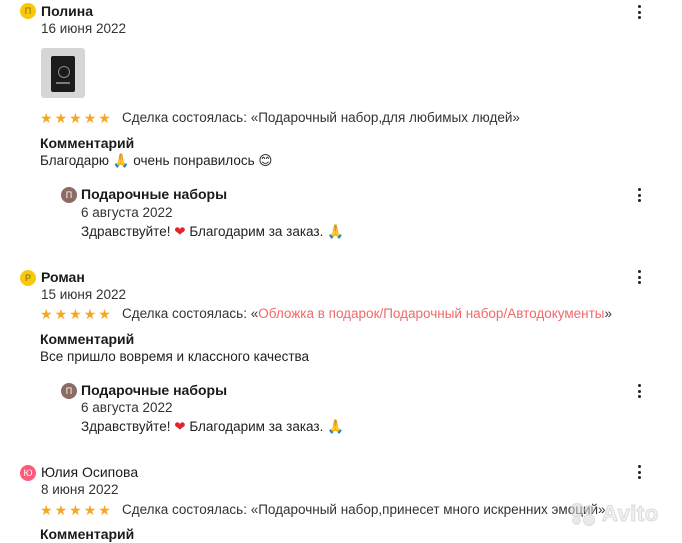 Image resolution: width=682 pixels, height=543 pixels. Describe the element at coordinates (28, 278) in the screenshot. I see `avatar: Р` at that location.